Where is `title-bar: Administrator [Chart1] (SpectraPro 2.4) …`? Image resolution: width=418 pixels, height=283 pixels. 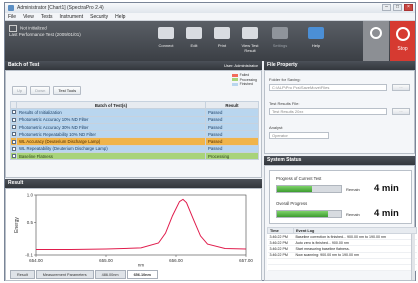 title-bar: Administrator [Chart1] (SpectraPro 2.4) … is located at coordinates (210, 8).